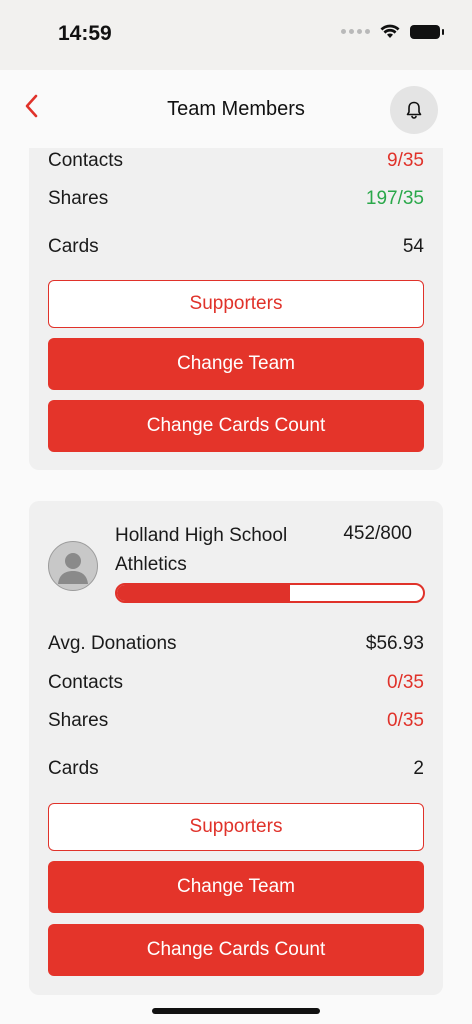  What do you see at coordinates (112, 643) in the screenshot?
I see `avg-donations-label: Avg. Donations` at bounding box center [112, 643].